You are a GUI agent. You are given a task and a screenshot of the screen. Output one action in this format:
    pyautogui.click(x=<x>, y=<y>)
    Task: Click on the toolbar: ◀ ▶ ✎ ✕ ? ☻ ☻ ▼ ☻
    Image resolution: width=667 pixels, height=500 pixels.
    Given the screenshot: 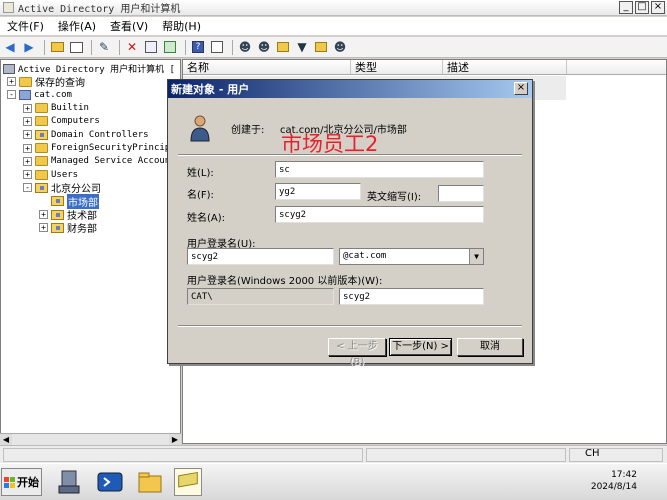 What is the action you would take?
    pyautogui.click(x=333, y=47)
    